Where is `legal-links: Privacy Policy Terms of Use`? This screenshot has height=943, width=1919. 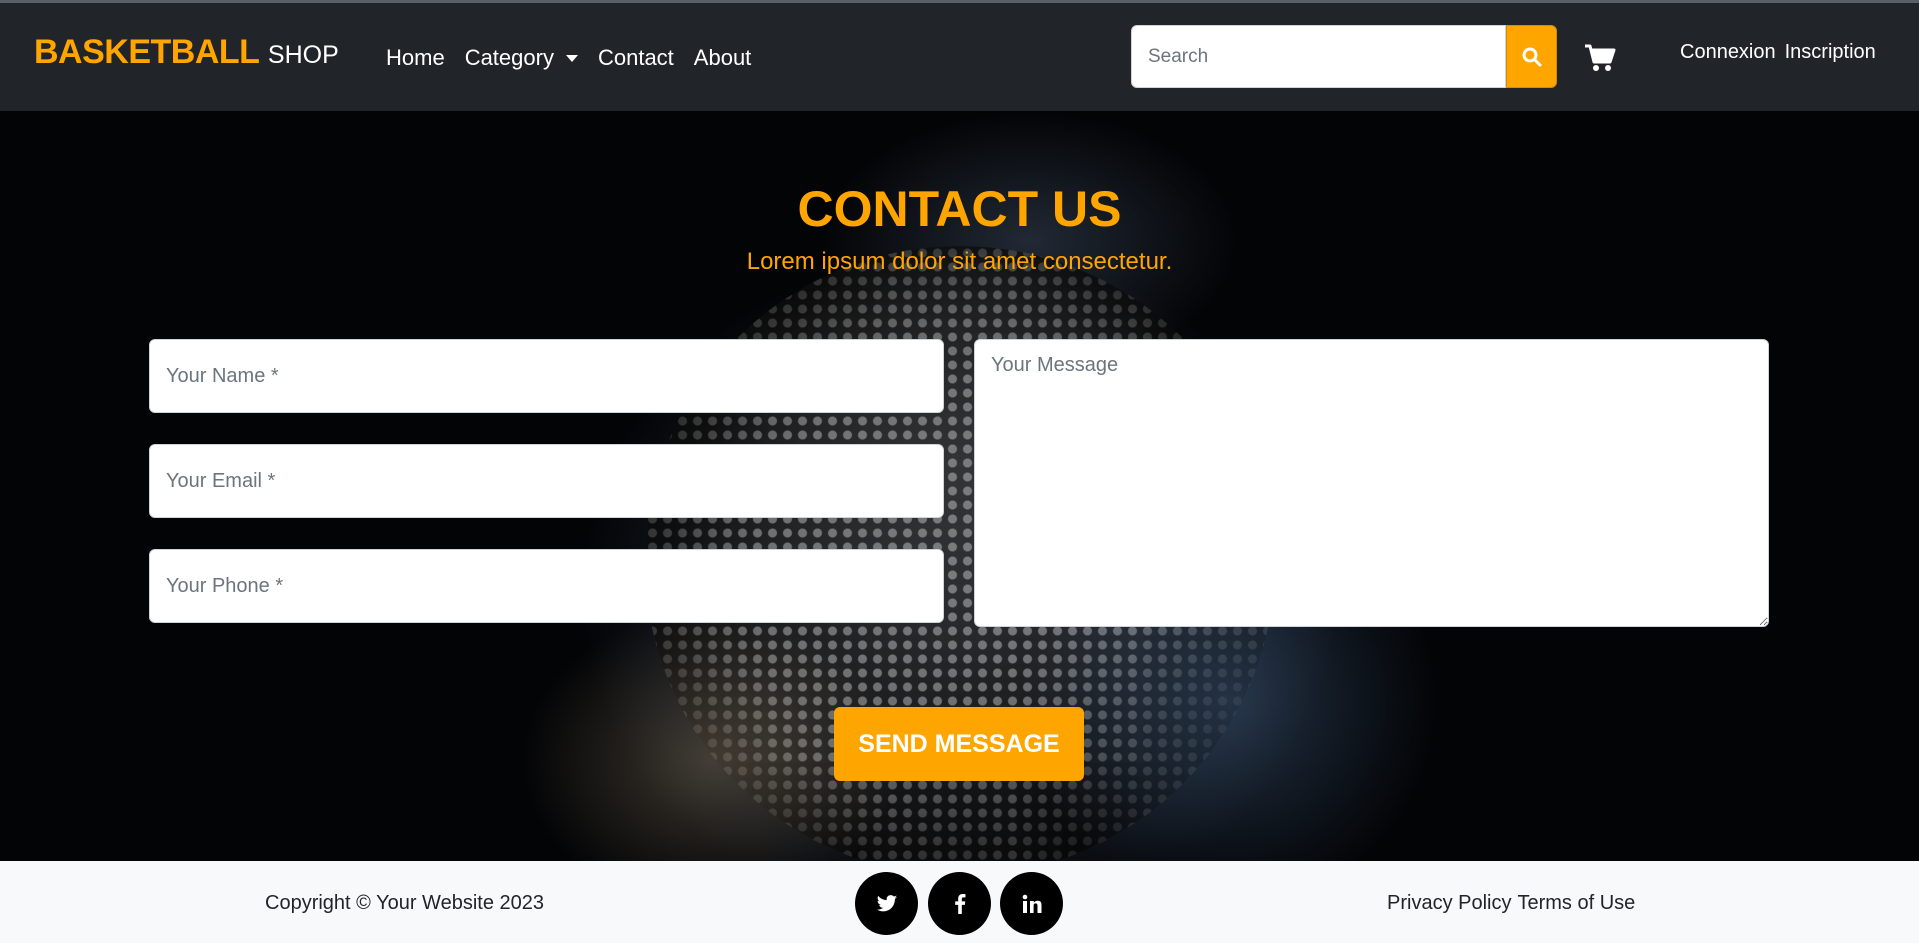 legal-links: Privacy Policy Terms of Use is located at coordinates (1514, 903).